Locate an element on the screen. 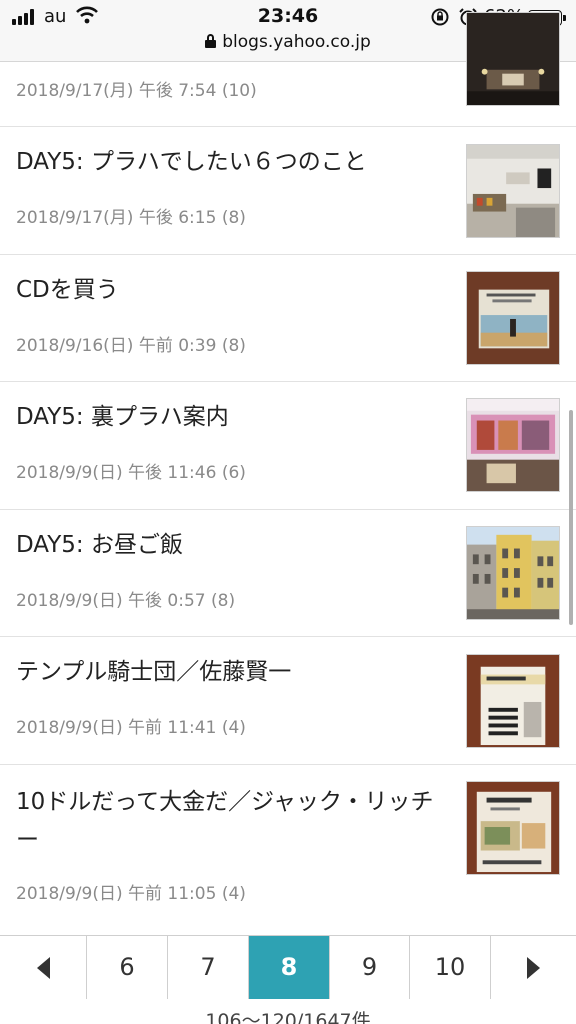 The image size is (576, 1024). list-item: DAY5: 裏プラハ案内 2018/9/9(日) 午後 11:46 (6) is located at coordinates (288, 446).